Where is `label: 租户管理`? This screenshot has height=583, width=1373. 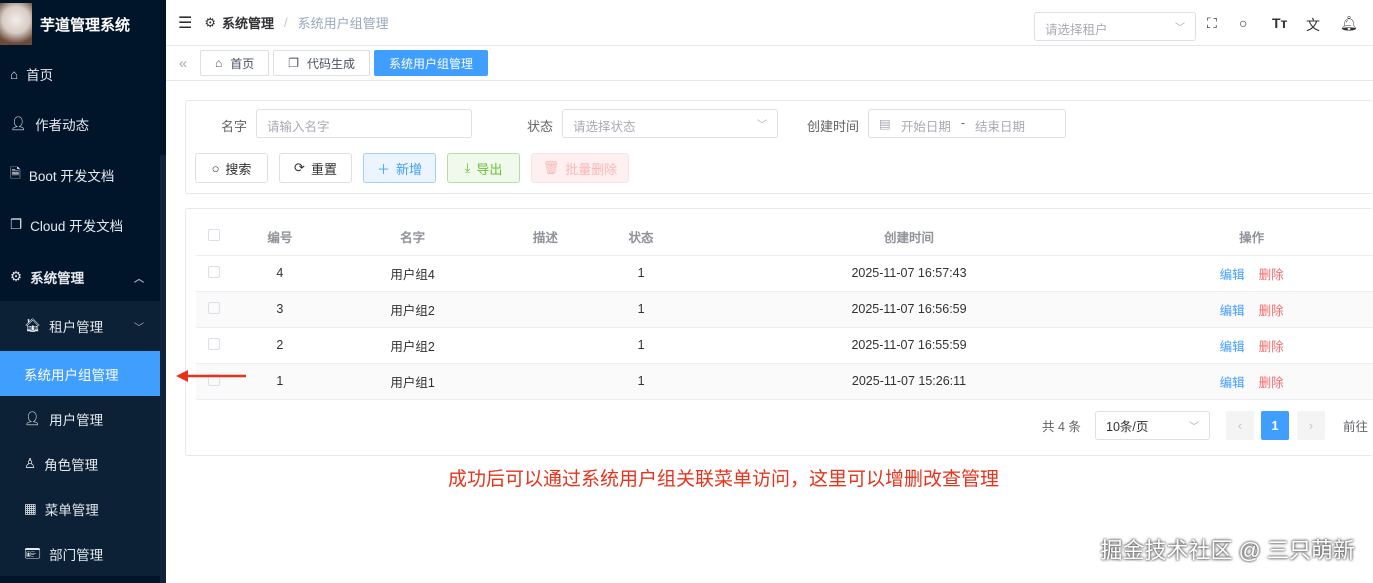 label: 租户管理 is located at coordinates (76, 327).